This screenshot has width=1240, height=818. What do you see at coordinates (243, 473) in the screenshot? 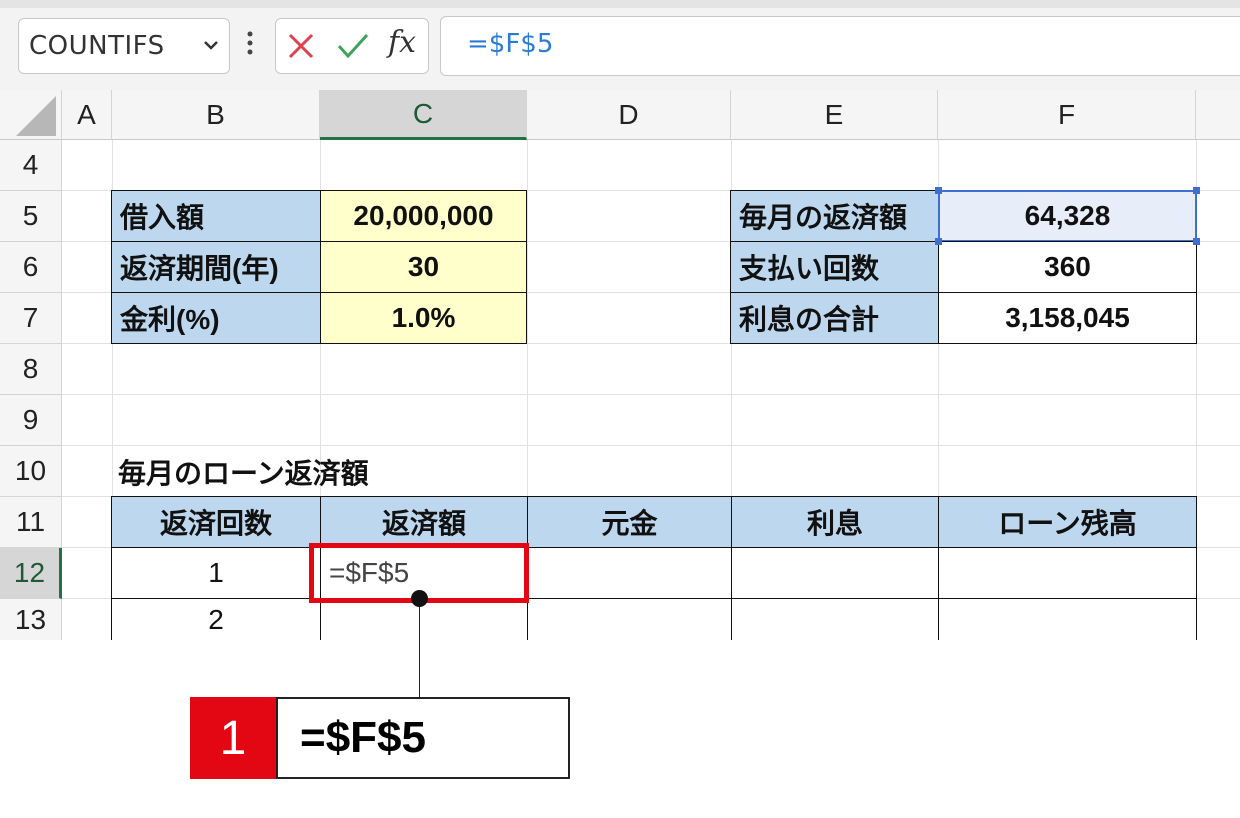
I see `table-title: 毎月のローン返済額` at bounding box center [243, 473].